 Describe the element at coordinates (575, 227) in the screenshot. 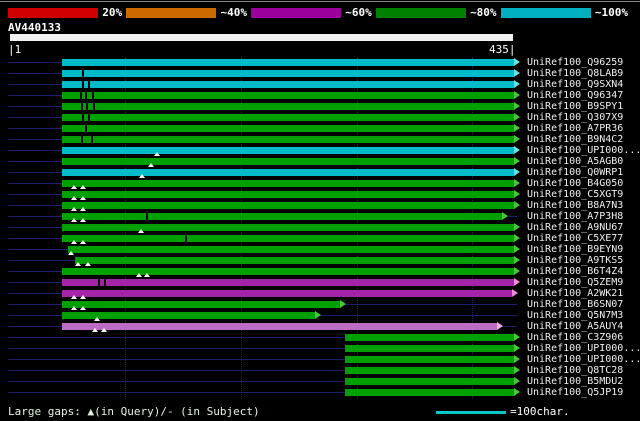

I see `hit-label: UniRef100_A9NU67` at that location.